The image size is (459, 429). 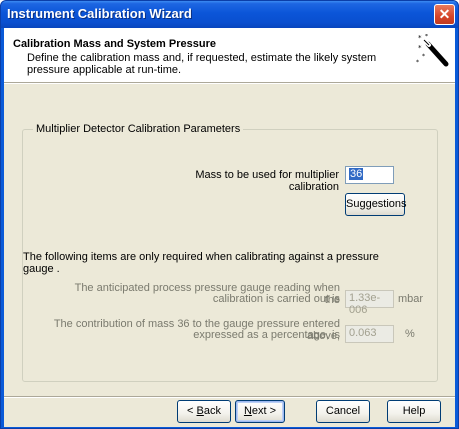 What do you see at coordinates (99, 13) in the screenshot?
I see `window-title: Instrument Calibration Wizard` at bounding box center [99, 13].